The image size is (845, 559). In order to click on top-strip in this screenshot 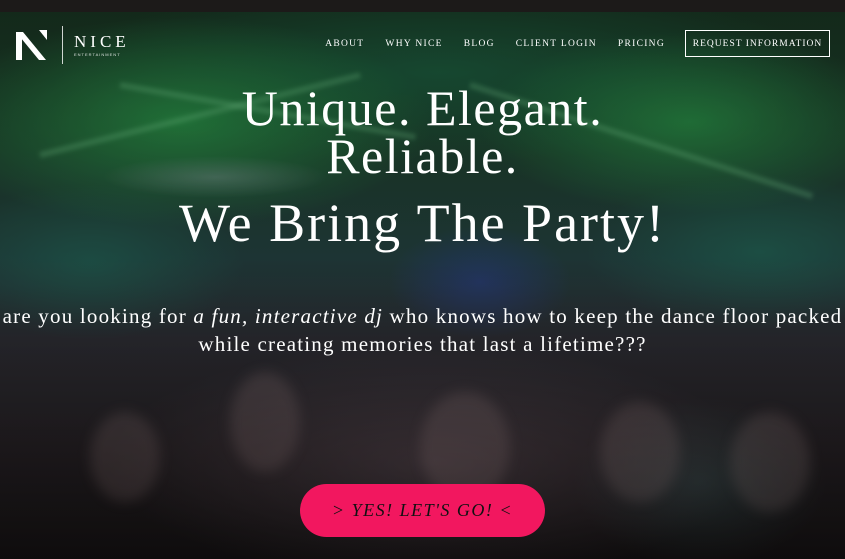, I will do `click(422, 6)`.